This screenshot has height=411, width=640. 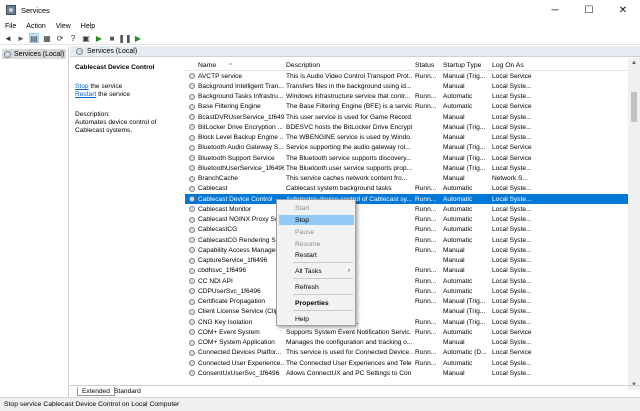 I want to click on column-startup-type: Startup Type, so click(x=466, y=65).